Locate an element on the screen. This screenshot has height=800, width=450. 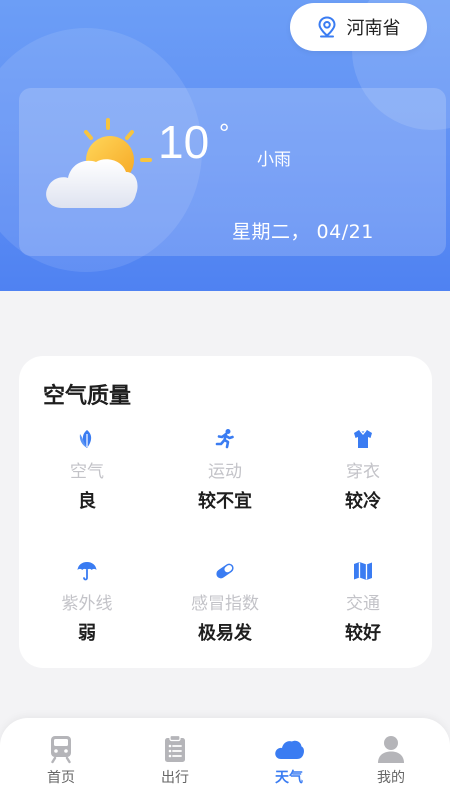
umbrella-icon is located at coordinates (87, 571).